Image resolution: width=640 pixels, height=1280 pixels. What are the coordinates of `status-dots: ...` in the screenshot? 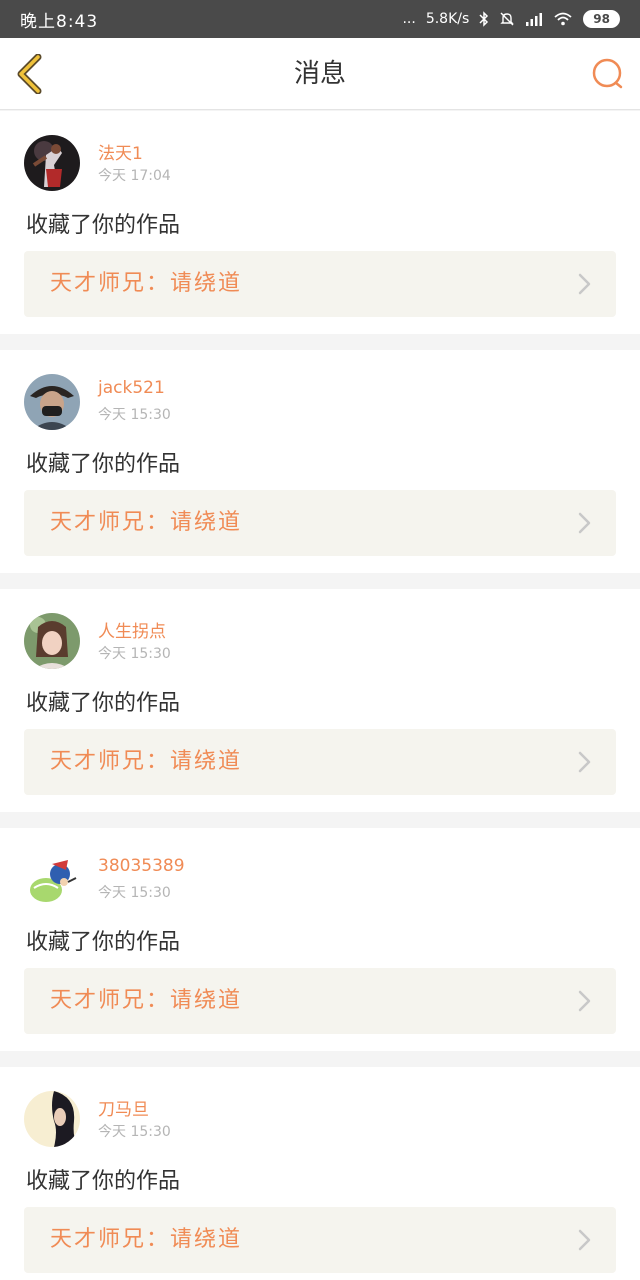 It's located at (409, 19).